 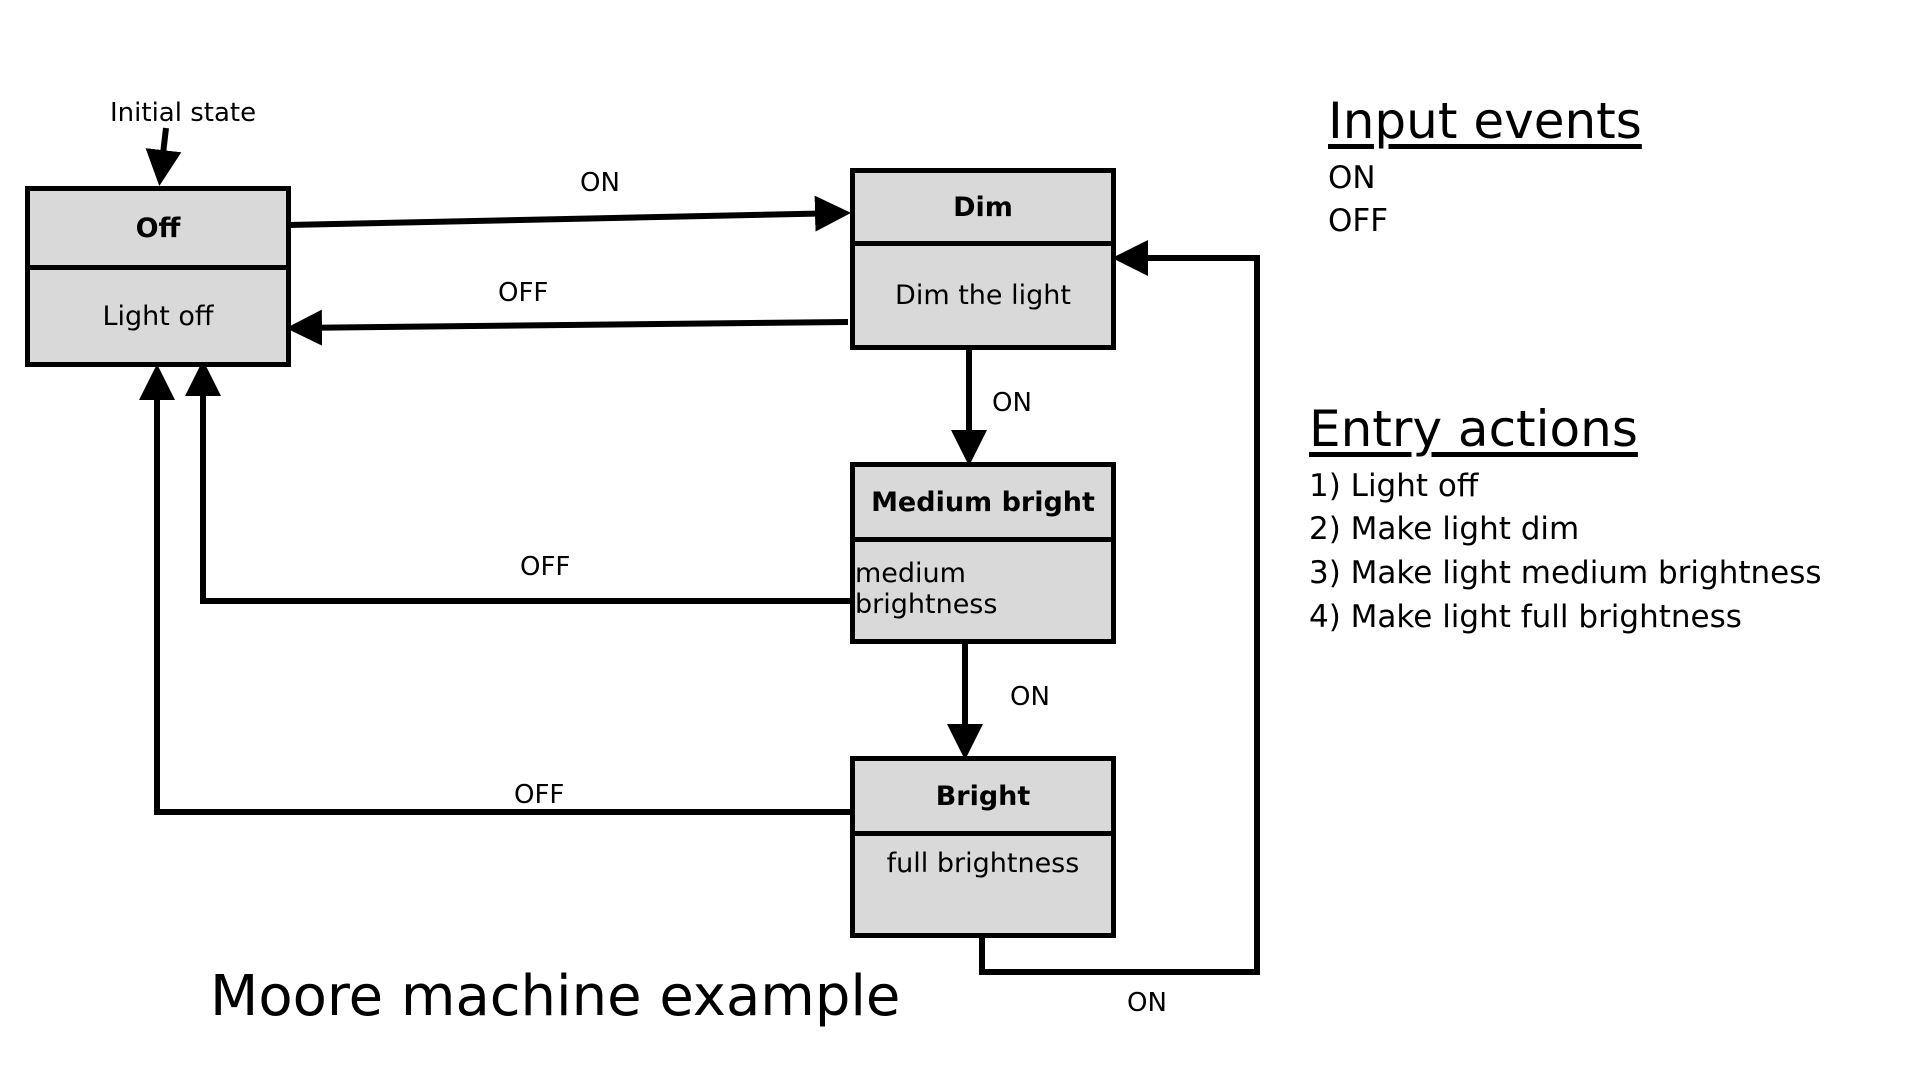 I want to click on state-action: medium brightness, so click(x=926, y=589).